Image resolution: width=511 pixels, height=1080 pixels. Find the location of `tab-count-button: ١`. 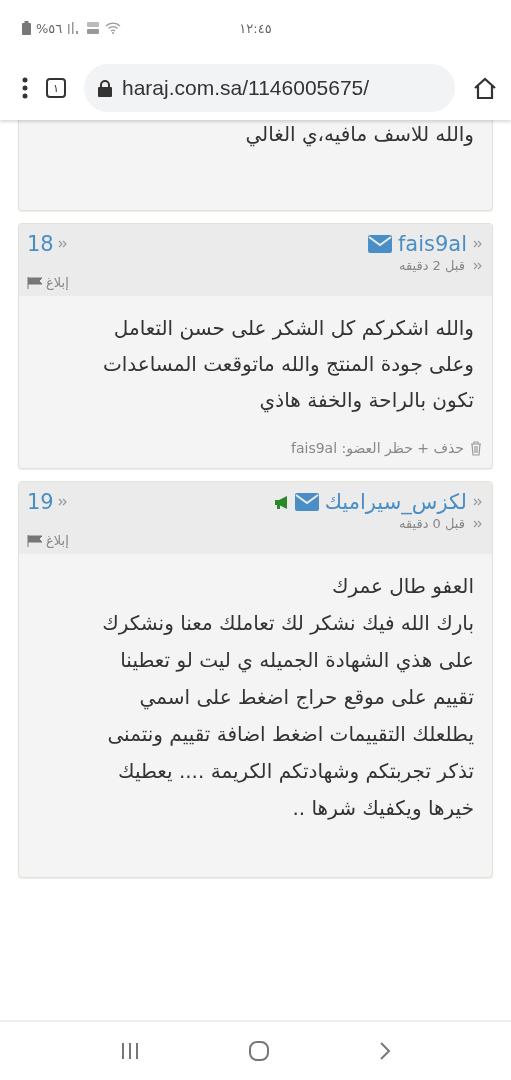

tab-count-button: ١ is located at coordinates (56, 88).